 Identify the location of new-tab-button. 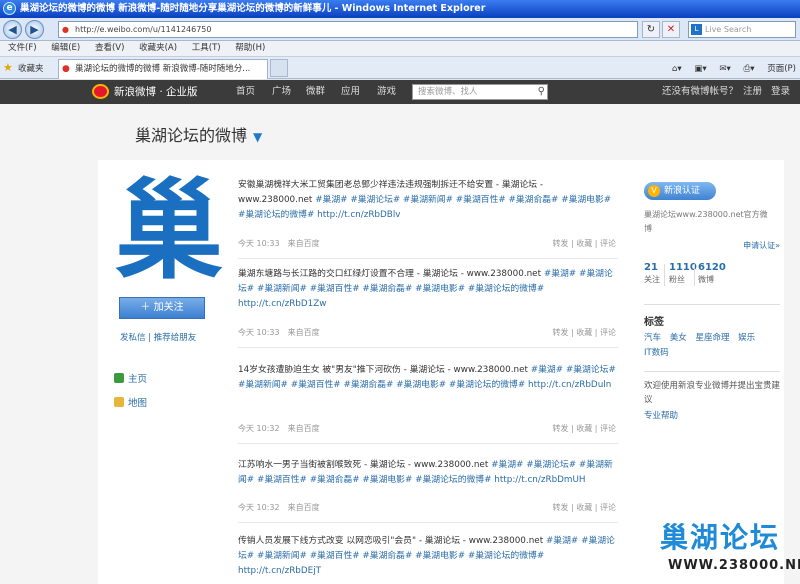
(279, 68).